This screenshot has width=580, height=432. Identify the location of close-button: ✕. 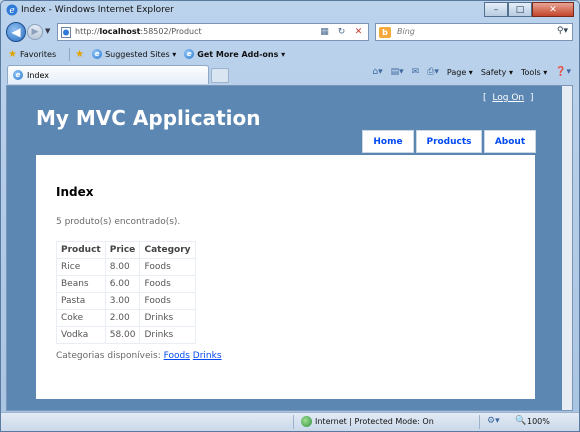
(553, 9).